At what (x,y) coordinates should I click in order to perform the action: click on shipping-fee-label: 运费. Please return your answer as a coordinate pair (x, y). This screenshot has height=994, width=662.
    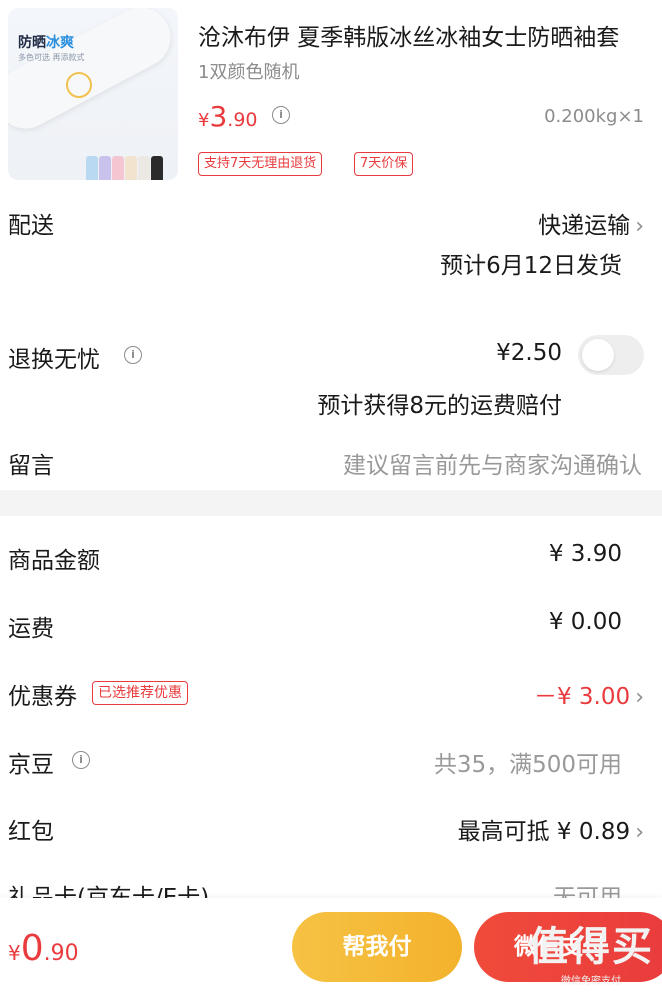
    Looking at the image, I should click on (31, 629).